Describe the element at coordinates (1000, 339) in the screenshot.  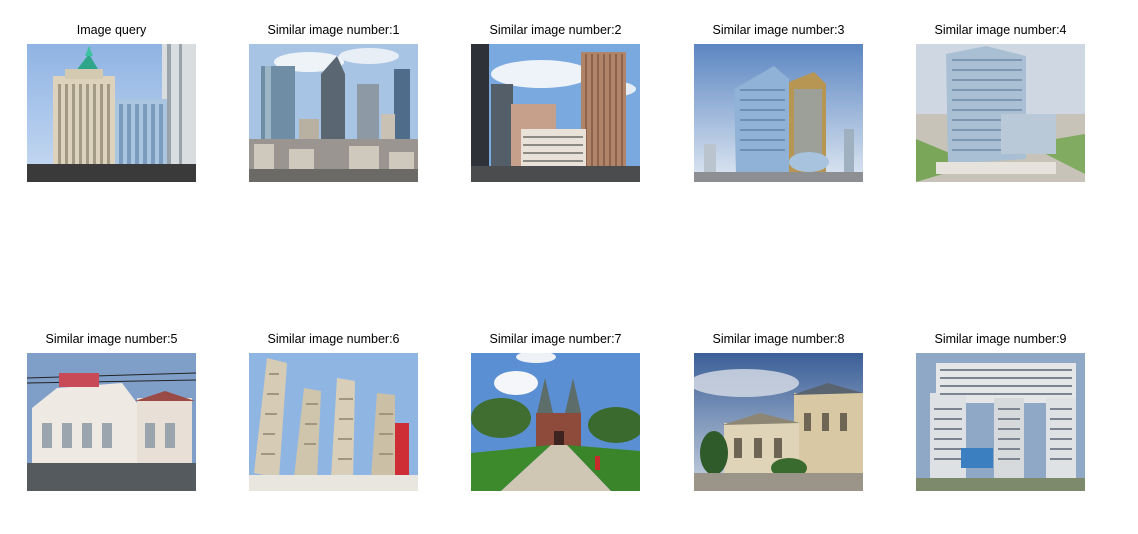
I see `result-caption-9: Similar image number:9` at that location.